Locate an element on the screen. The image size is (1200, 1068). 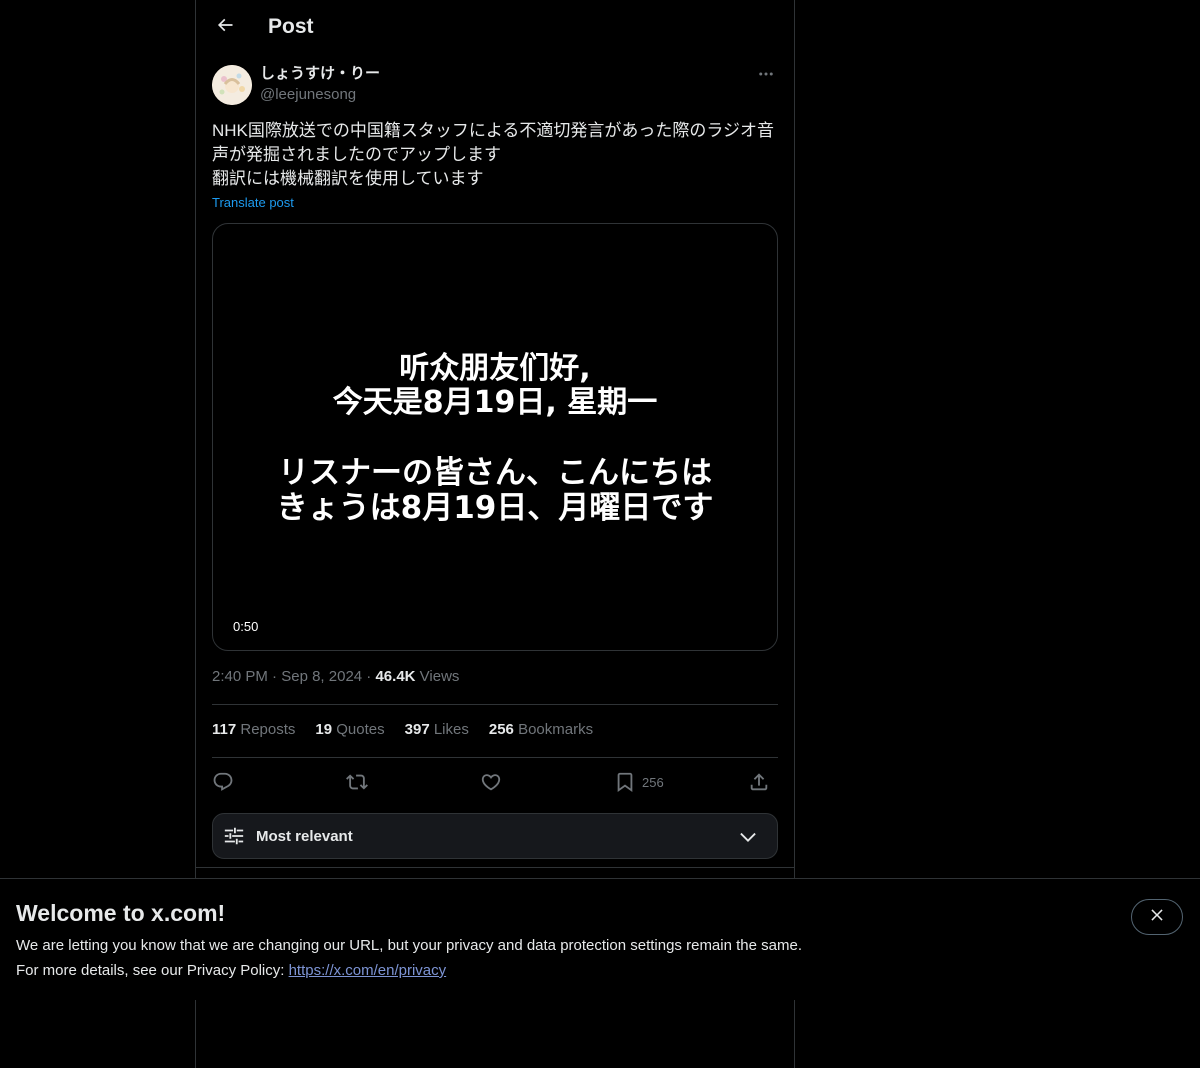
quotes-stat: 19 Quotes is located at coordinates (349, 730).